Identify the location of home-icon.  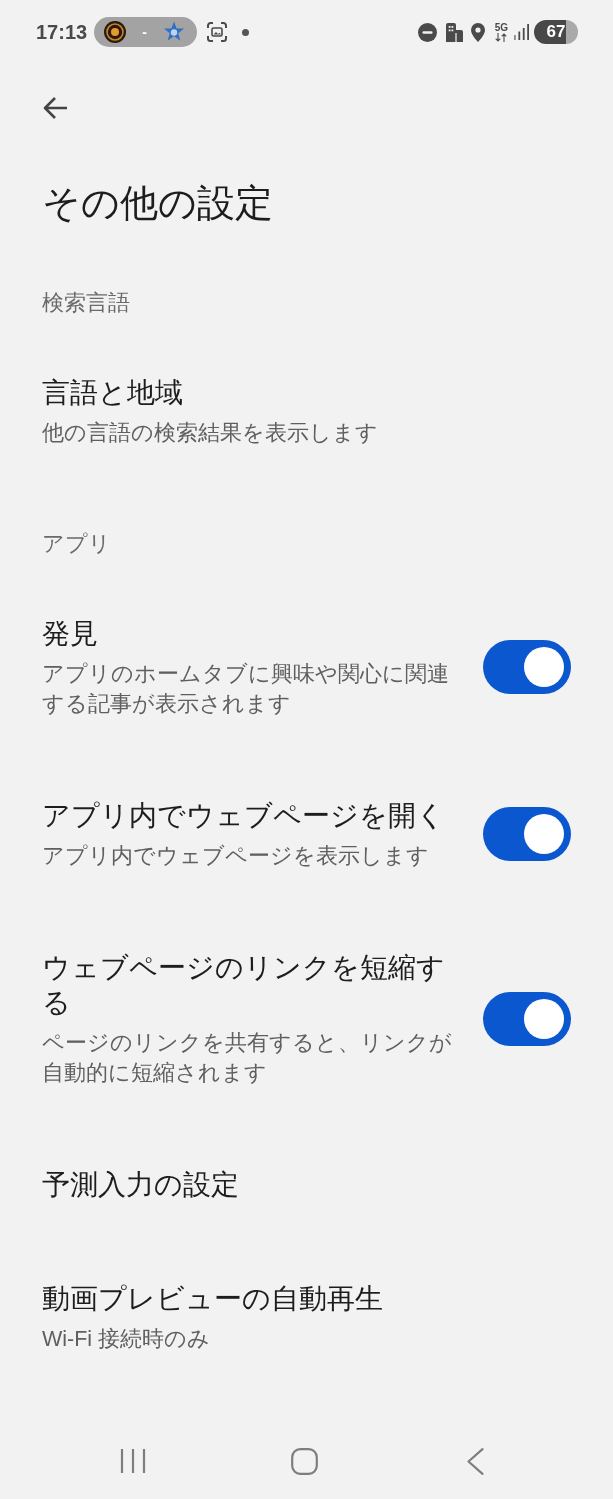
(304, 1461).